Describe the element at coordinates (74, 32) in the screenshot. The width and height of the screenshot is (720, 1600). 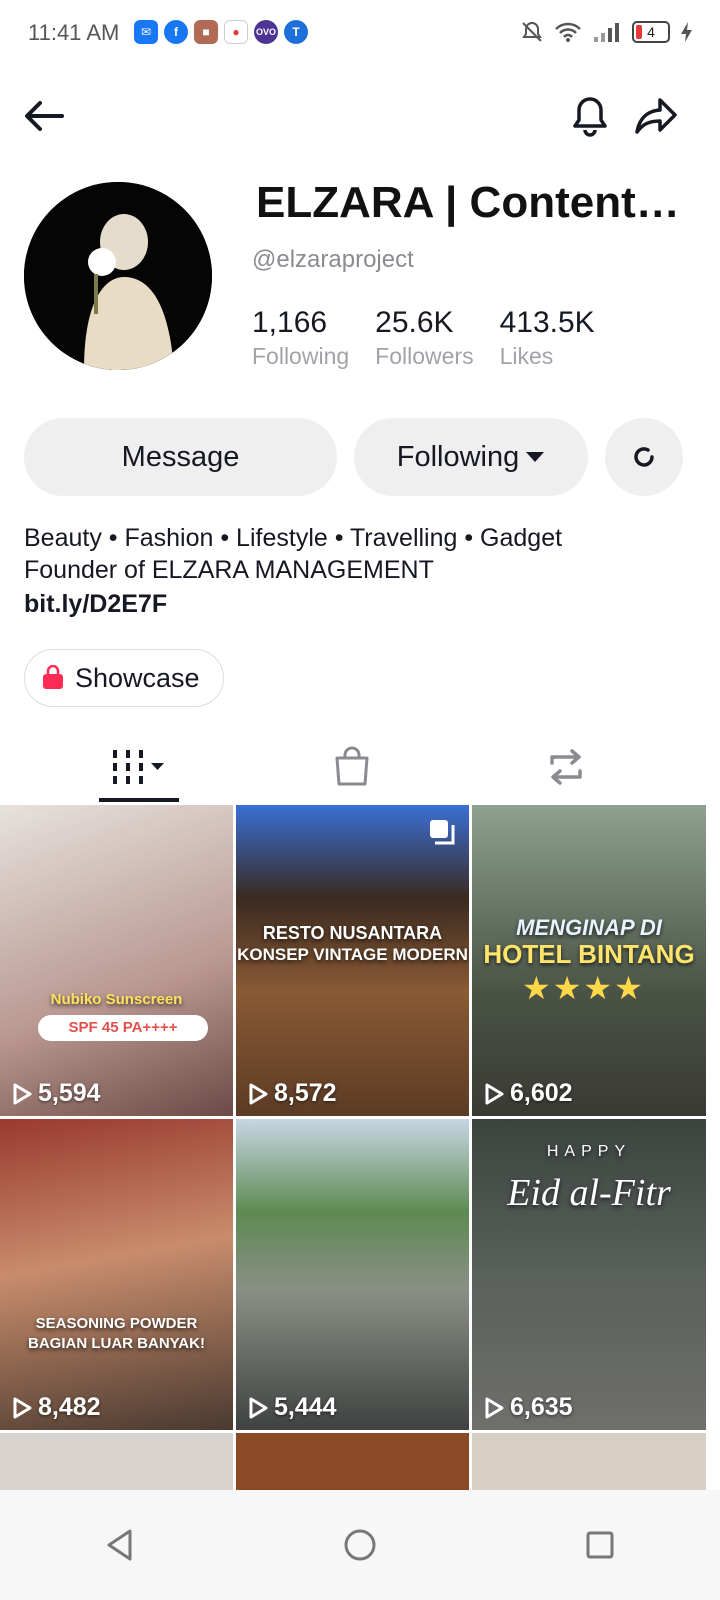
I see `status-time: 11:41 AM` at that location.